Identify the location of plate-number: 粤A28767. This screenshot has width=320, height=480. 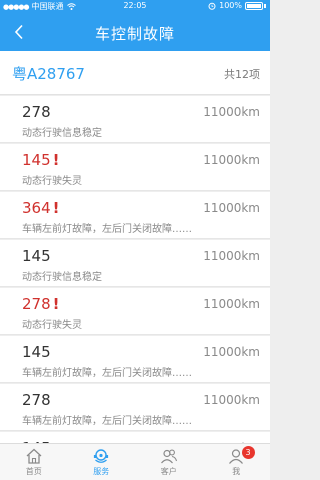
(48, 74).